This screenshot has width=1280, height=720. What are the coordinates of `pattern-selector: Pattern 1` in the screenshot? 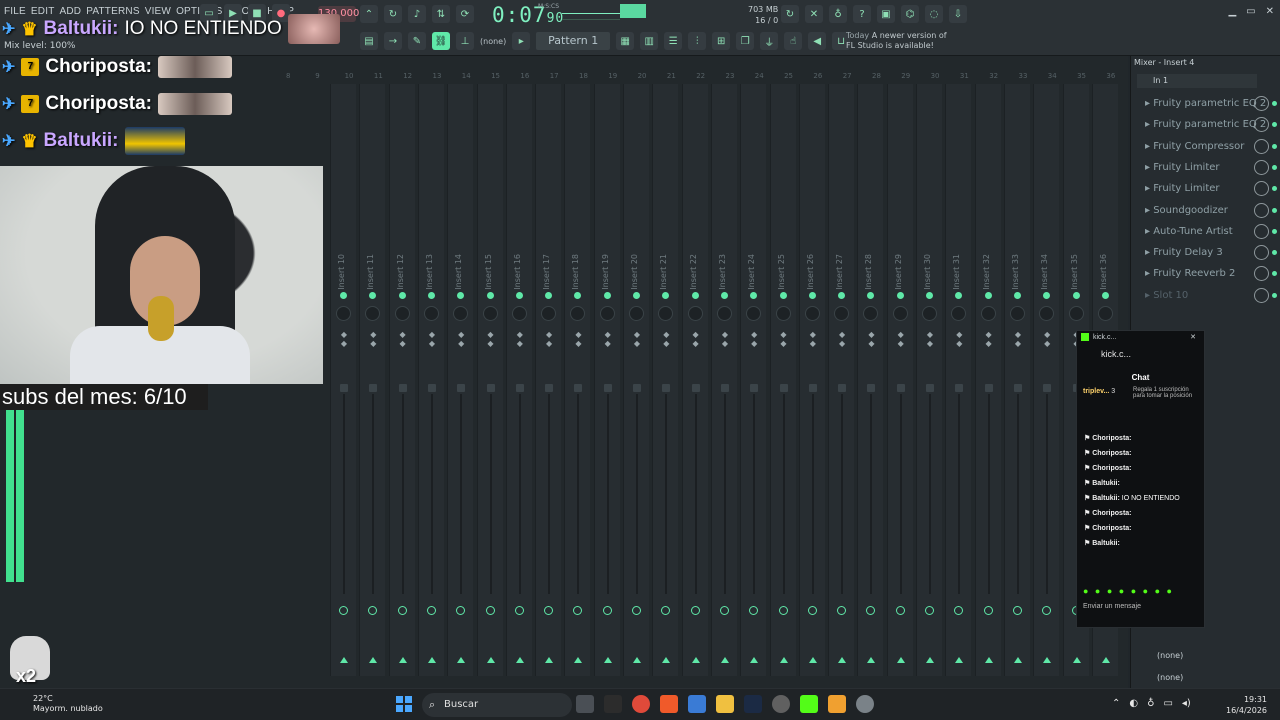 It's located at (573, 41).